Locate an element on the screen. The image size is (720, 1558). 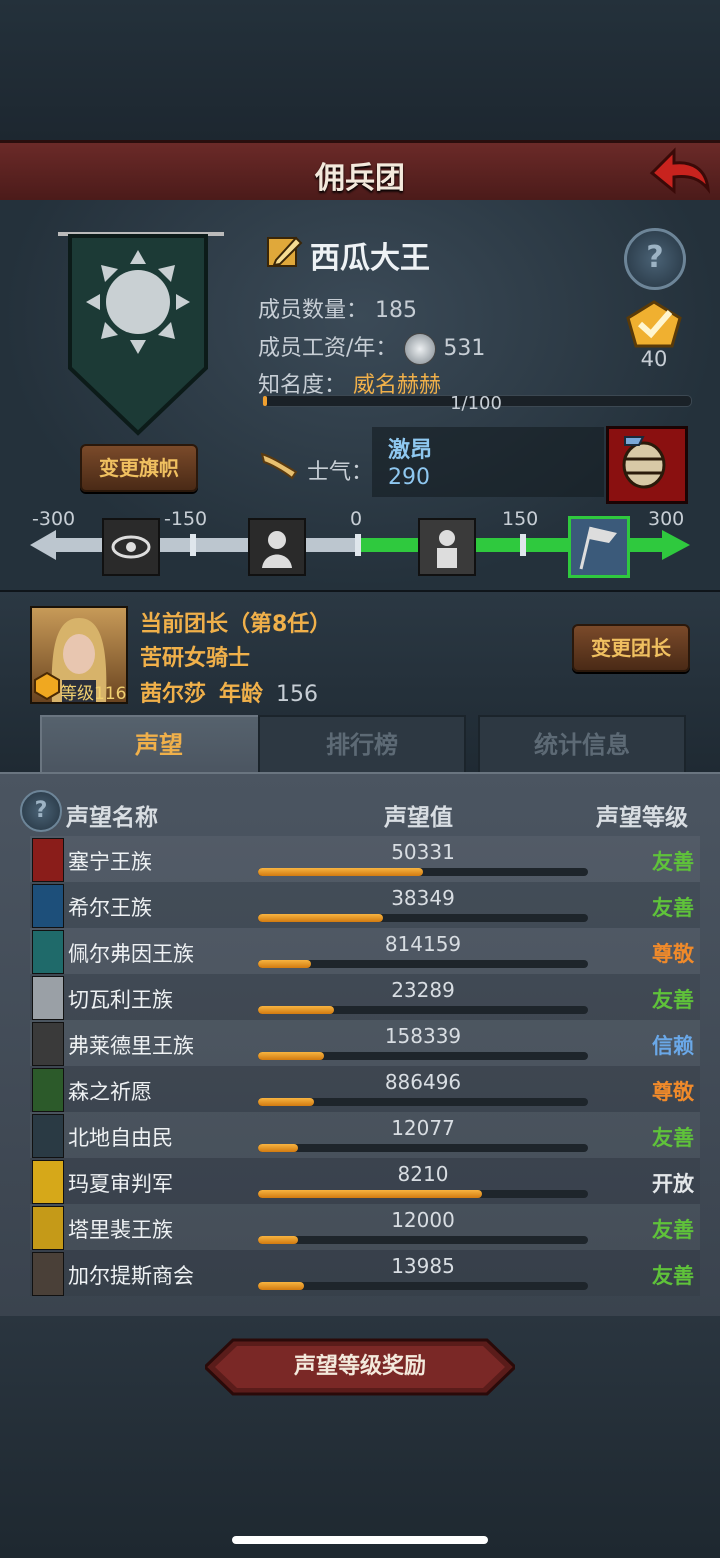
members-value: 185 is located at coordinates (396, 310).